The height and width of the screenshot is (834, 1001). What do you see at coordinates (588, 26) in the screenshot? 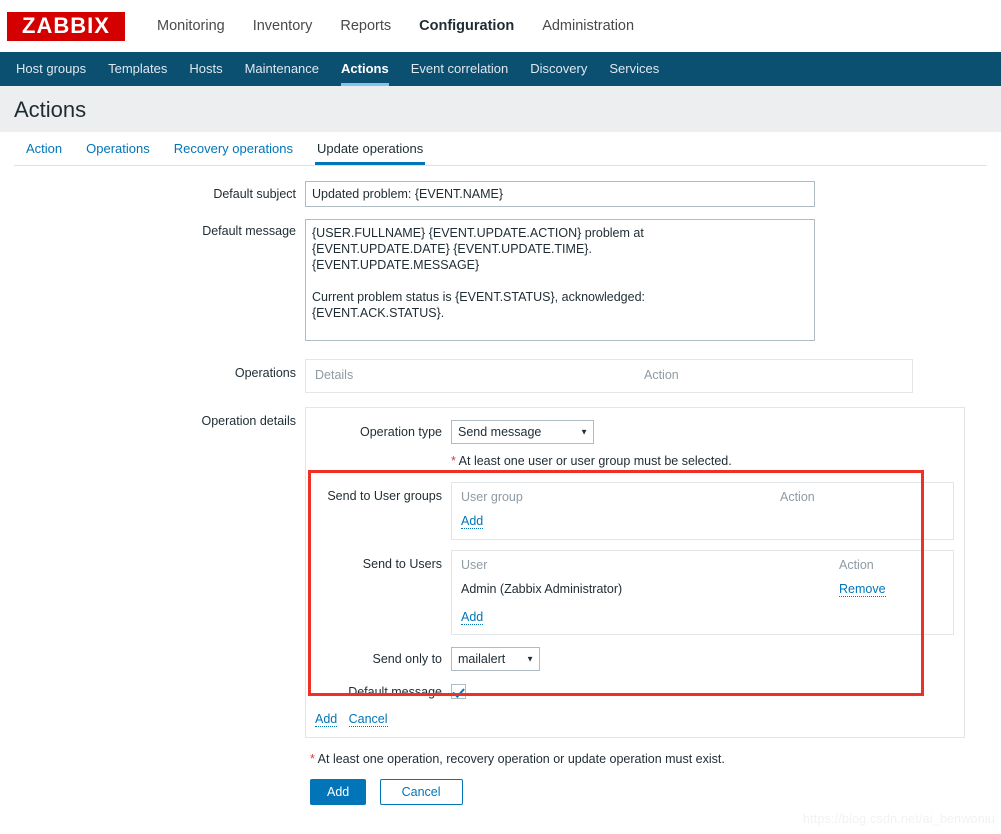
I see `main-menu-item-administration: Administration` at bounding box center [588, 26].